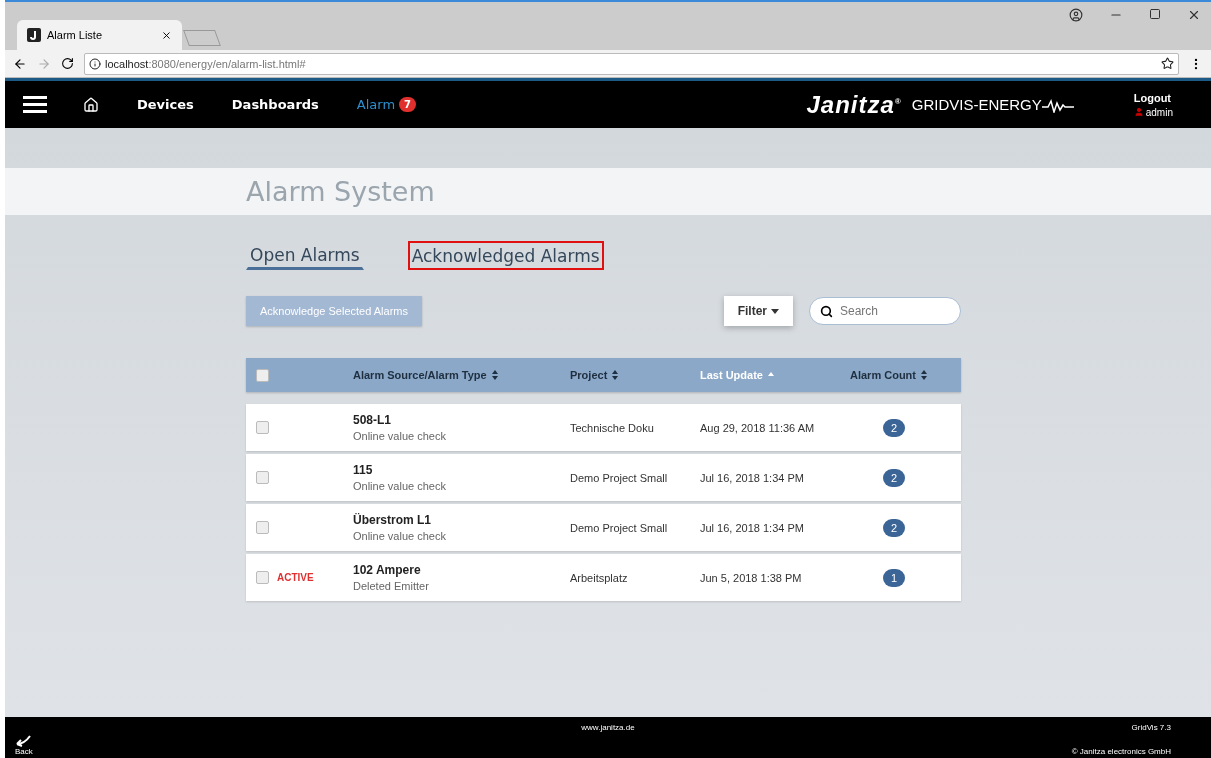  What do you see at coordinates (631, 63) in the screenshot?
I see `address-field: localhost:8080/energy/en/alarm-list.html#` at bounding box center [631, 63].